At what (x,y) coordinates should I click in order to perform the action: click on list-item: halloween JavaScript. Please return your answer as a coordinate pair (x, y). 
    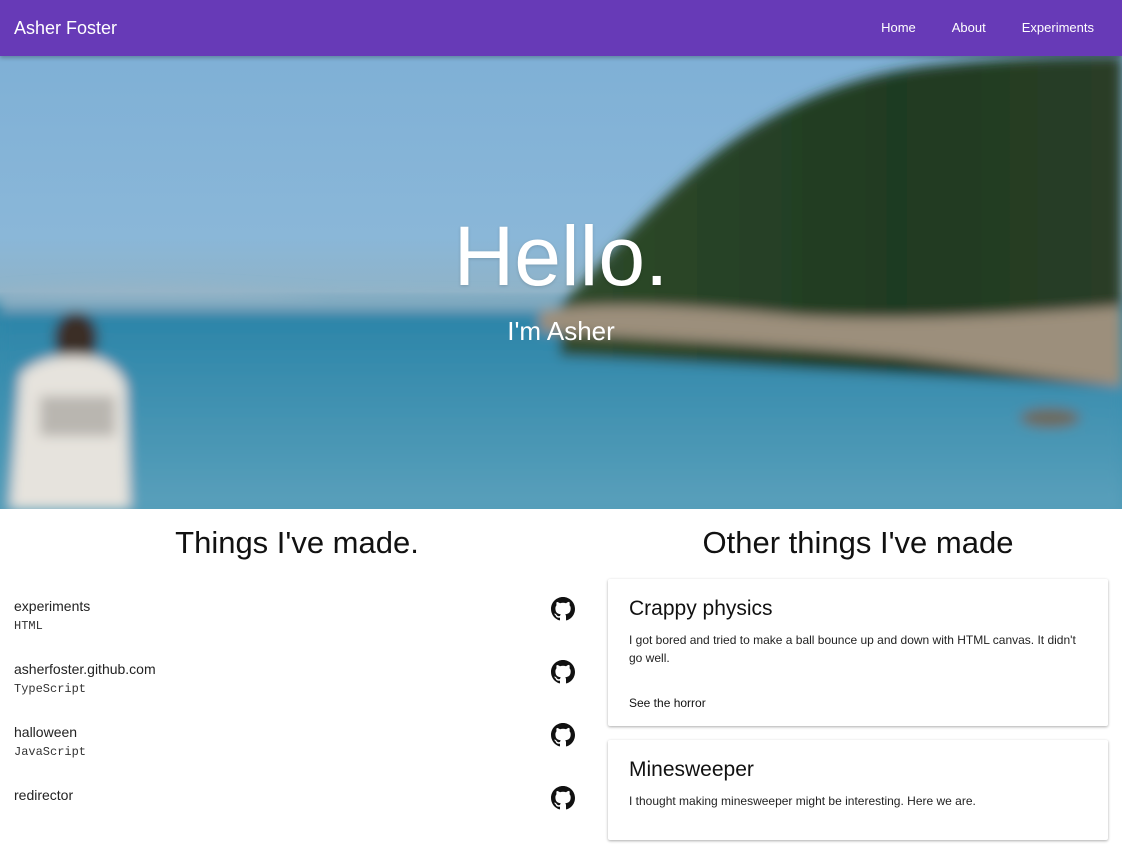
    Looking at the image, I should click on (297, 754).